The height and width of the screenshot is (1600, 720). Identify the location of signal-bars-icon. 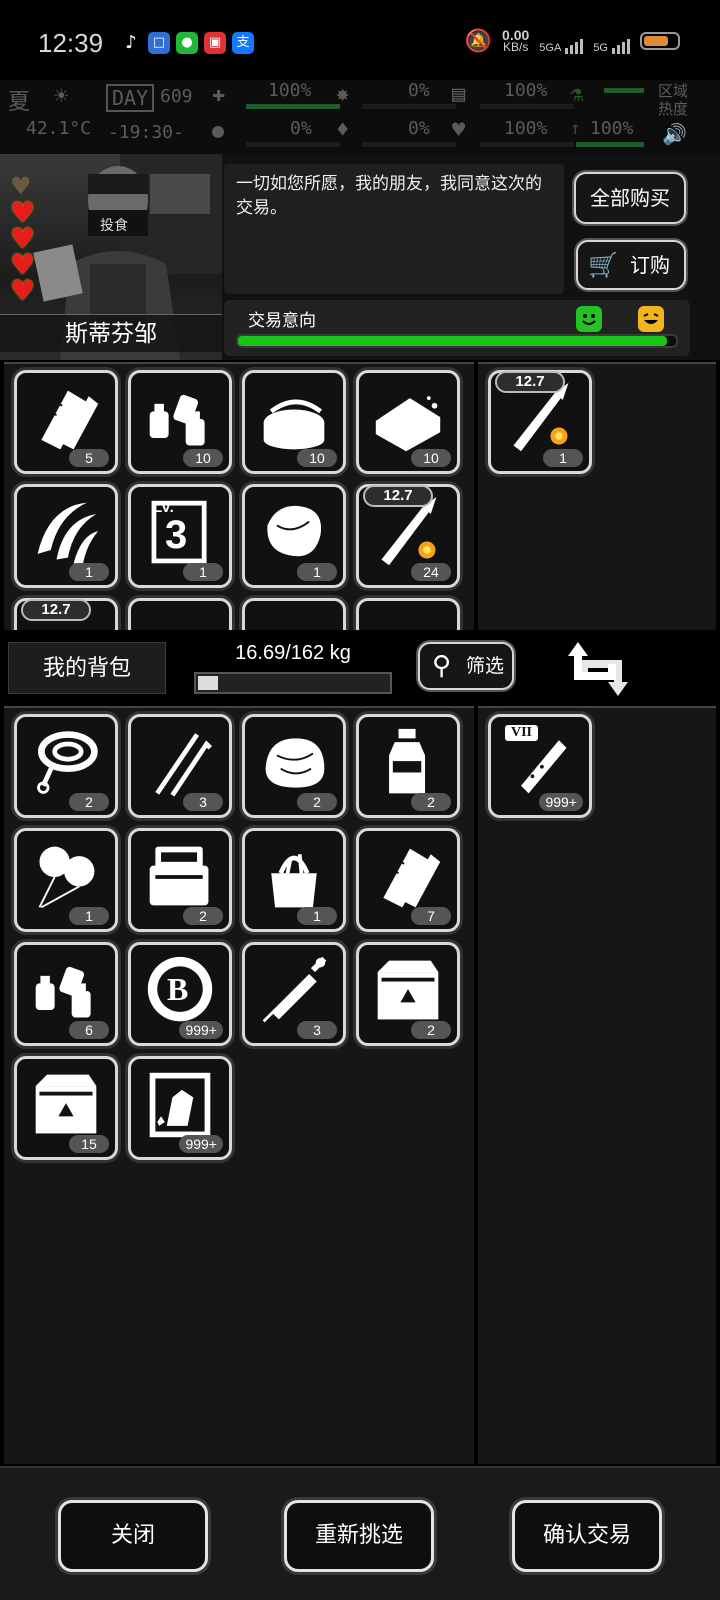
(574, 46).